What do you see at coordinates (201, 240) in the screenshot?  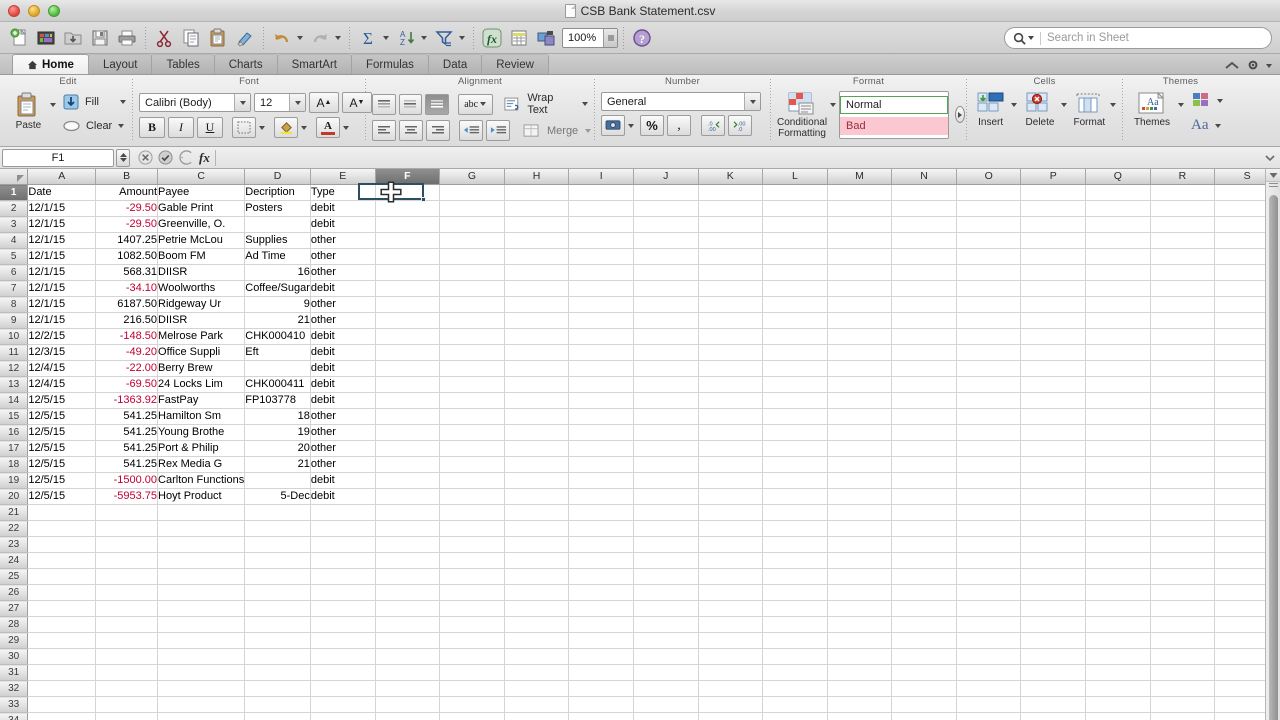 I see `cell-C4: Petrie McLou` at bounding box center [201, 240].